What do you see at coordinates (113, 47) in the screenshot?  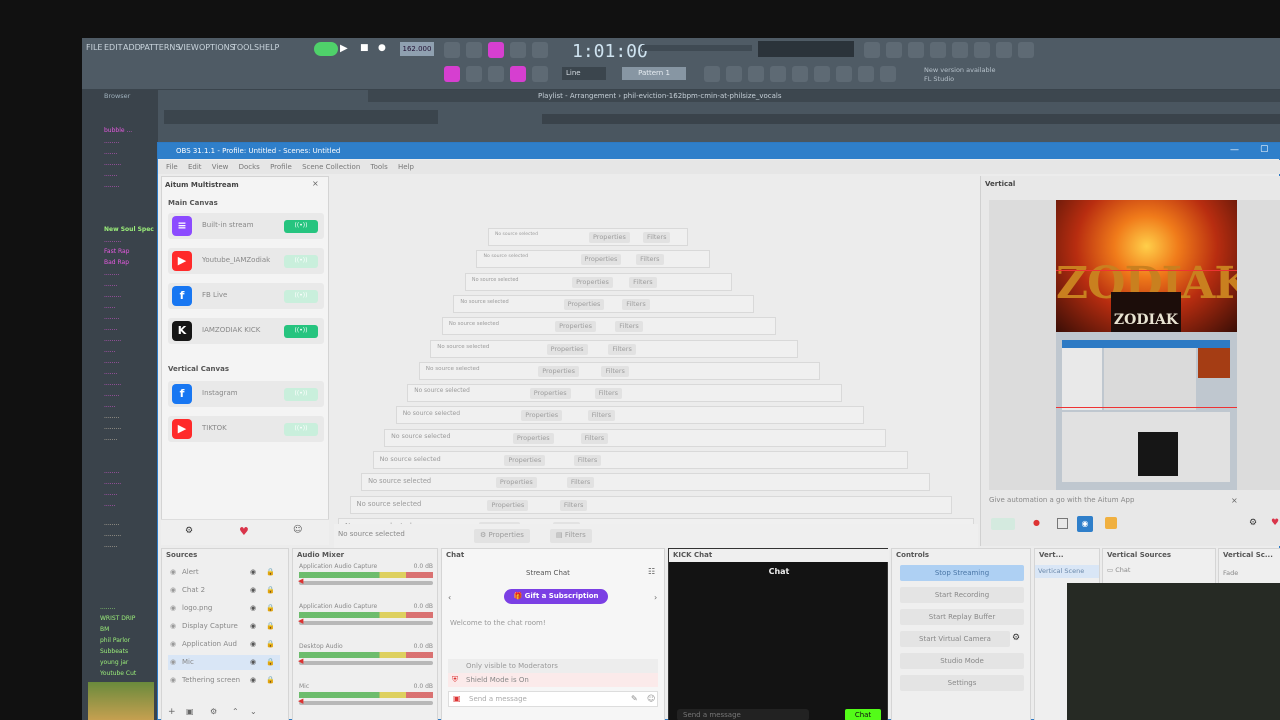 I see `fl-menu-edit: EDIT` at bounding box center [113, 47].